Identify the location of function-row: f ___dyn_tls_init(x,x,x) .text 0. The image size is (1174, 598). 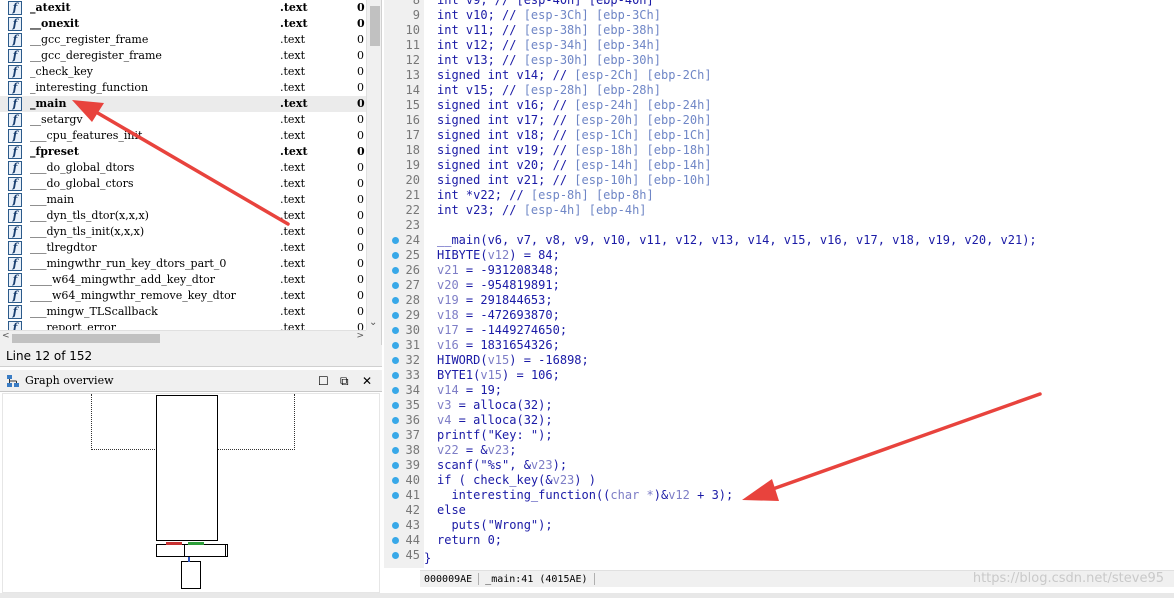
(183, 232).